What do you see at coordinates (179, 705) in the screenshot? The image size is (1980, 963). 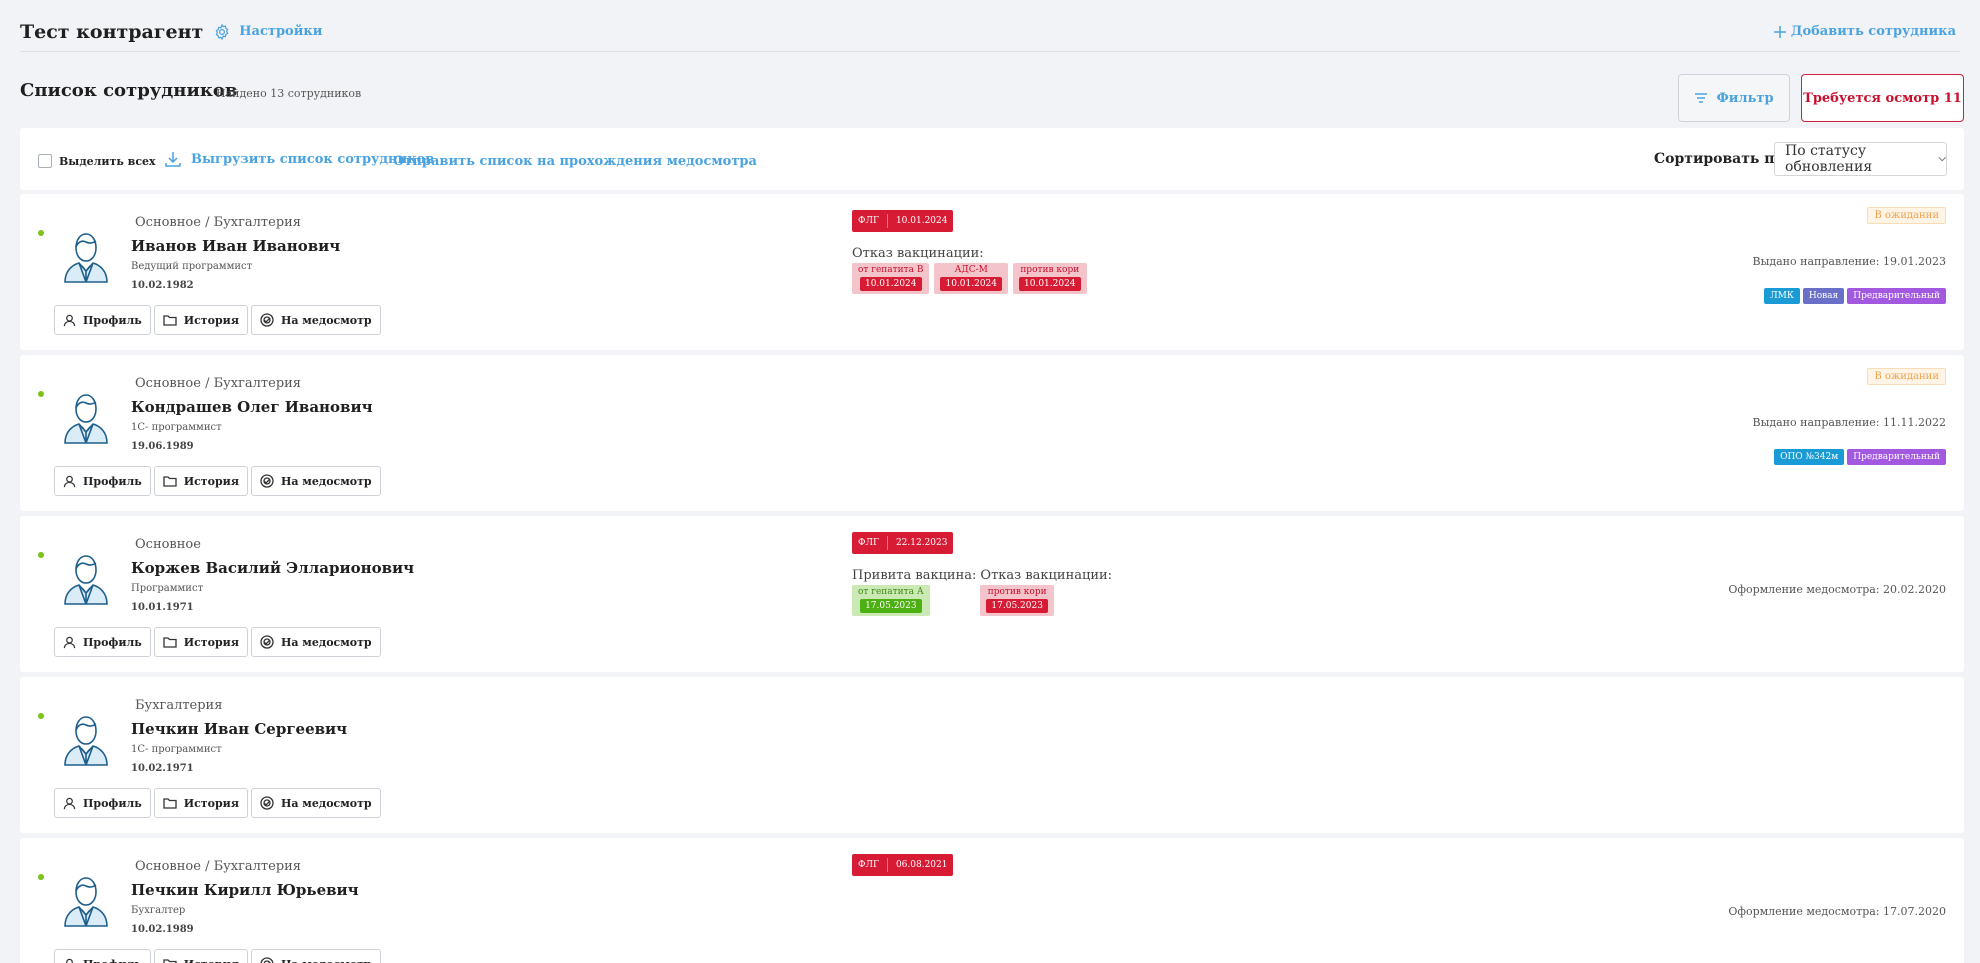 I see `employee-department: Бухгалтерия` at bounding box center [179, 705].